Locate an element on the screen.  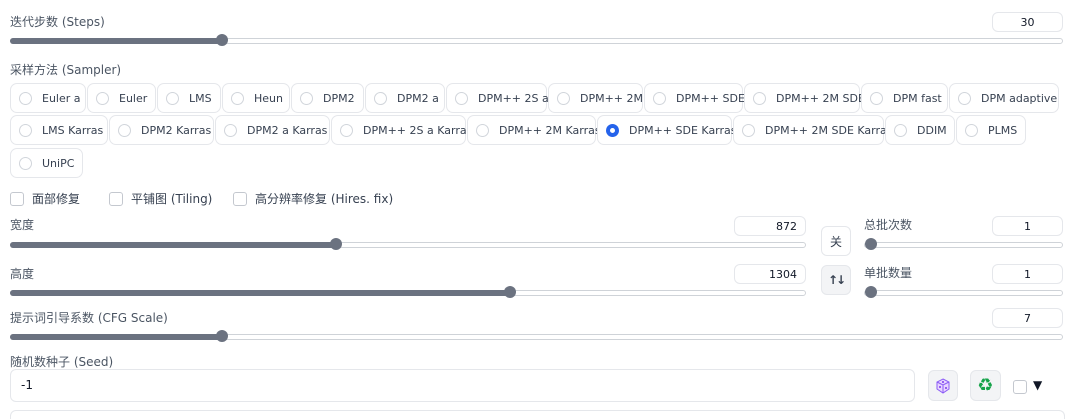
batch-size-slider-thumb is located at coordinates (871, 292).